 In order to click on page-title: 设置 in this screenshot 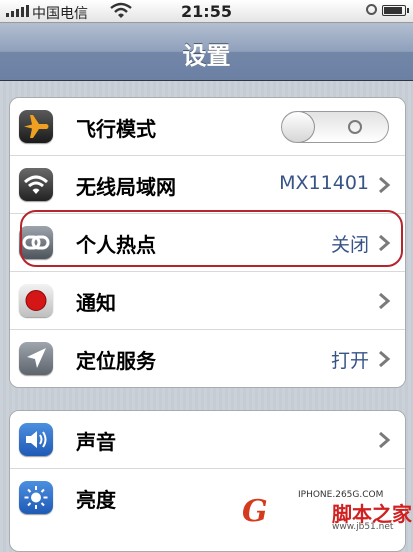, I will do `click(206, 56)`.